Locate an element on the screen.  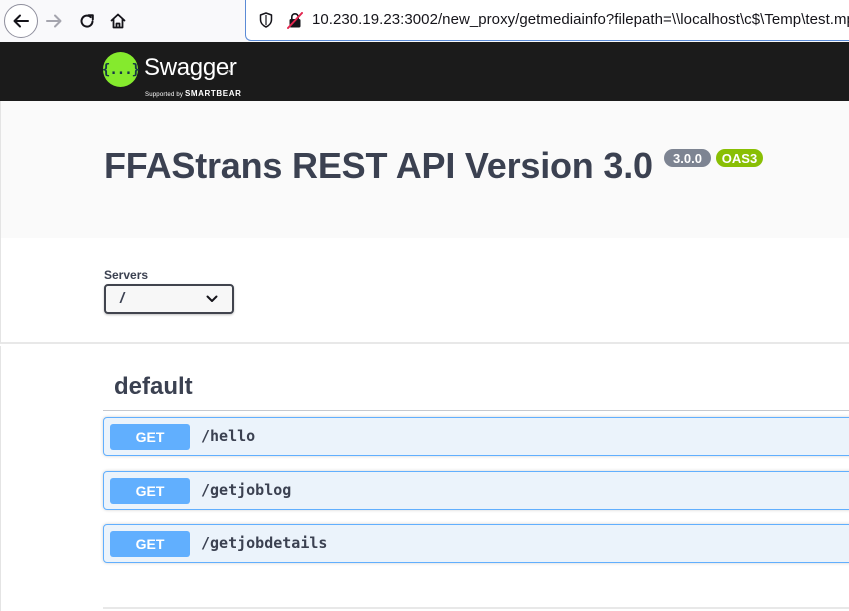
tag-divider is located at coordinates (476, 410).